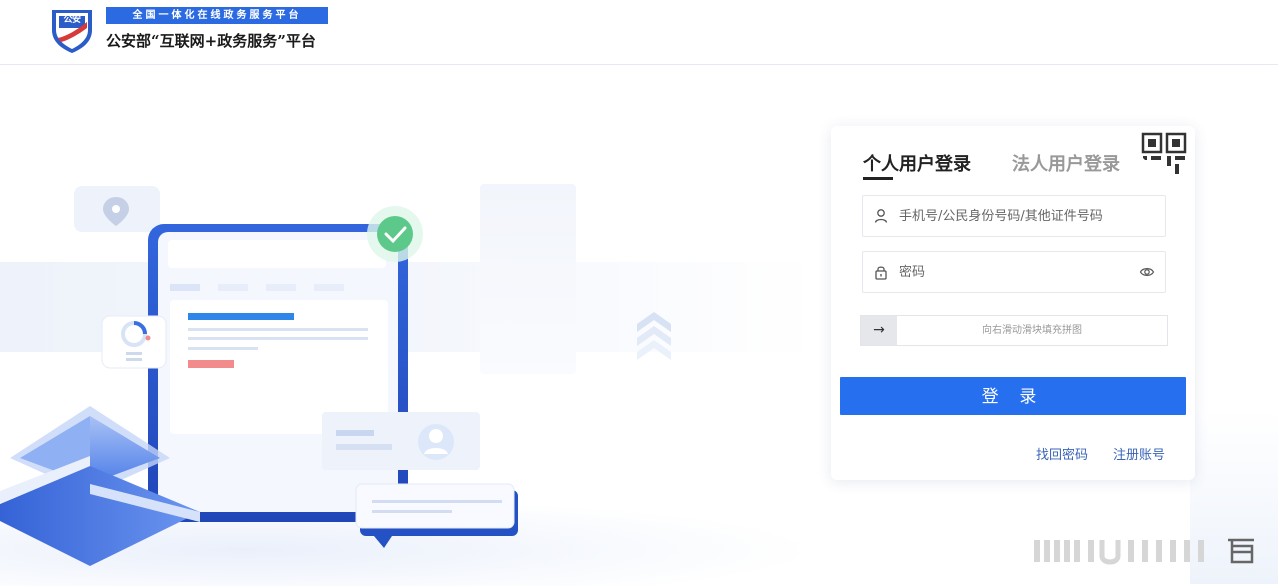 This screenshot has width=1278, height=586. Describe the element at coordinates (881, 216) in the screenshot. I see `user-icon` at that location.